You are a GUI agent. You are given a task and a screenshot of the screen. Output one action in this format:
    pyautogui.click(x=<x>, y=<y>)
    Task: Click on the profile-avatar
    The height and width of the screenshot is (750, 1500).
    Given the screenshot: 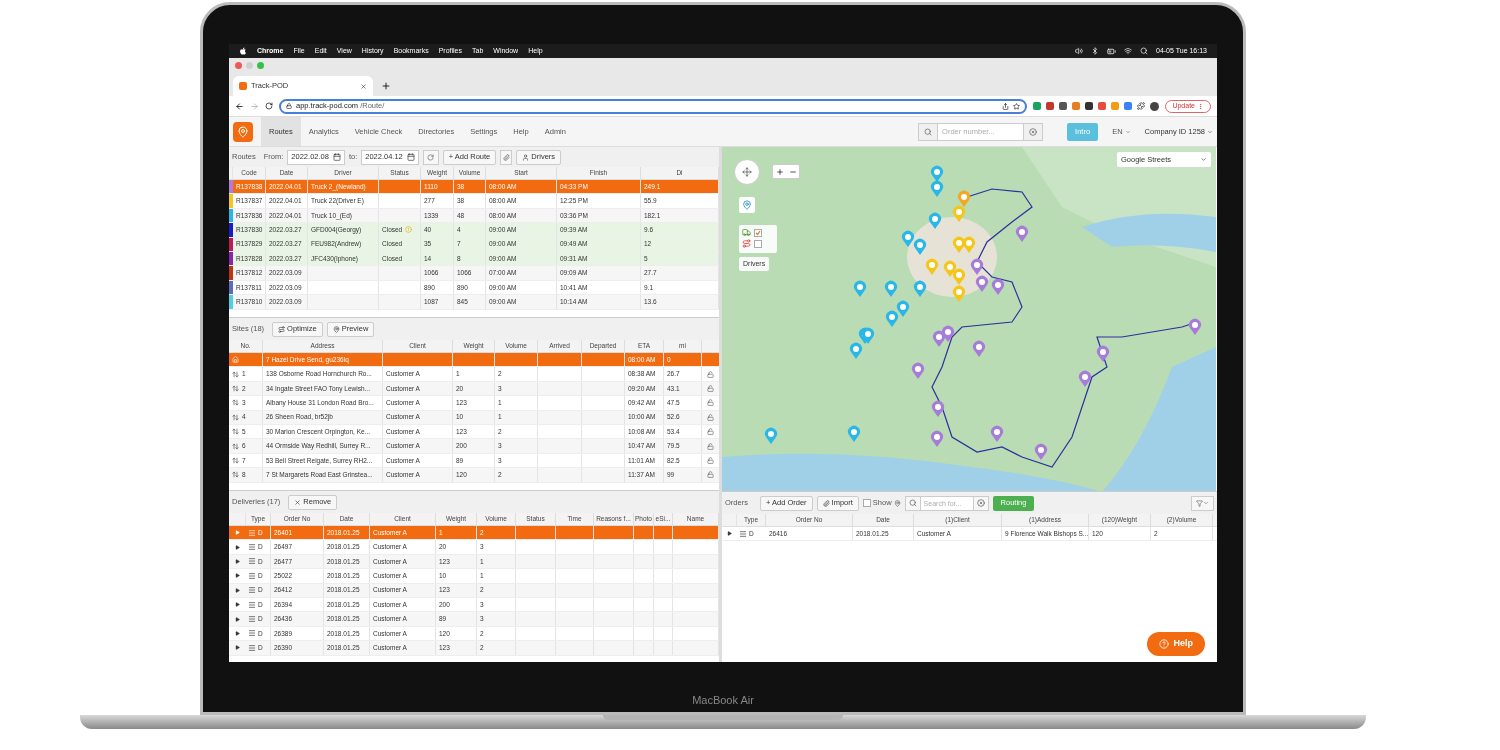 What is the action you would take?
    pyautogui.click(x=1155, y=106)
    